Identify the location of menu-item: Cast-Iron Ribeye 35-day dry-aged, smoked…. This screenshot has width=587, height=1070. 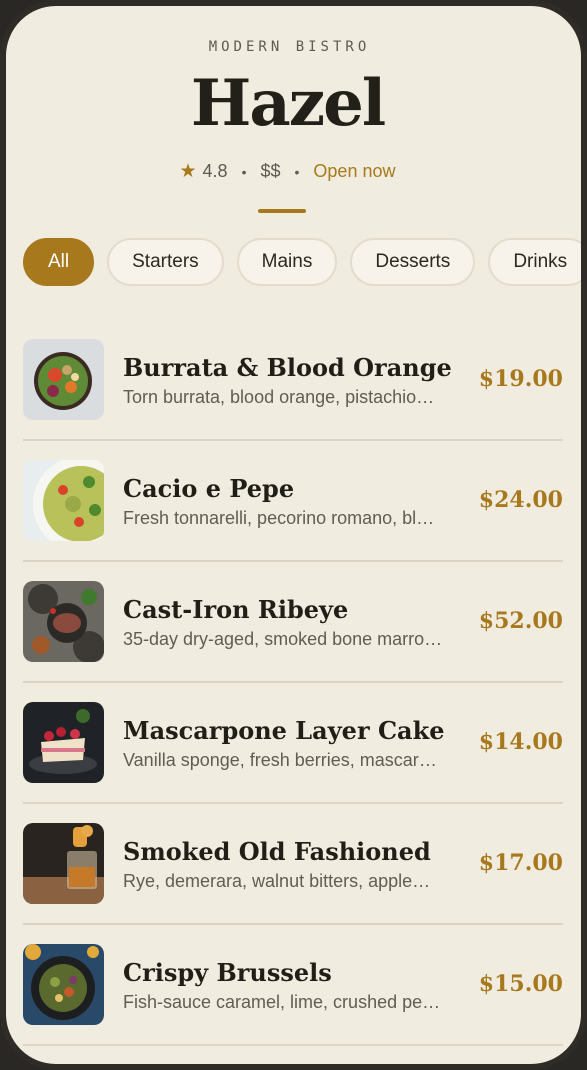
(293, 622).